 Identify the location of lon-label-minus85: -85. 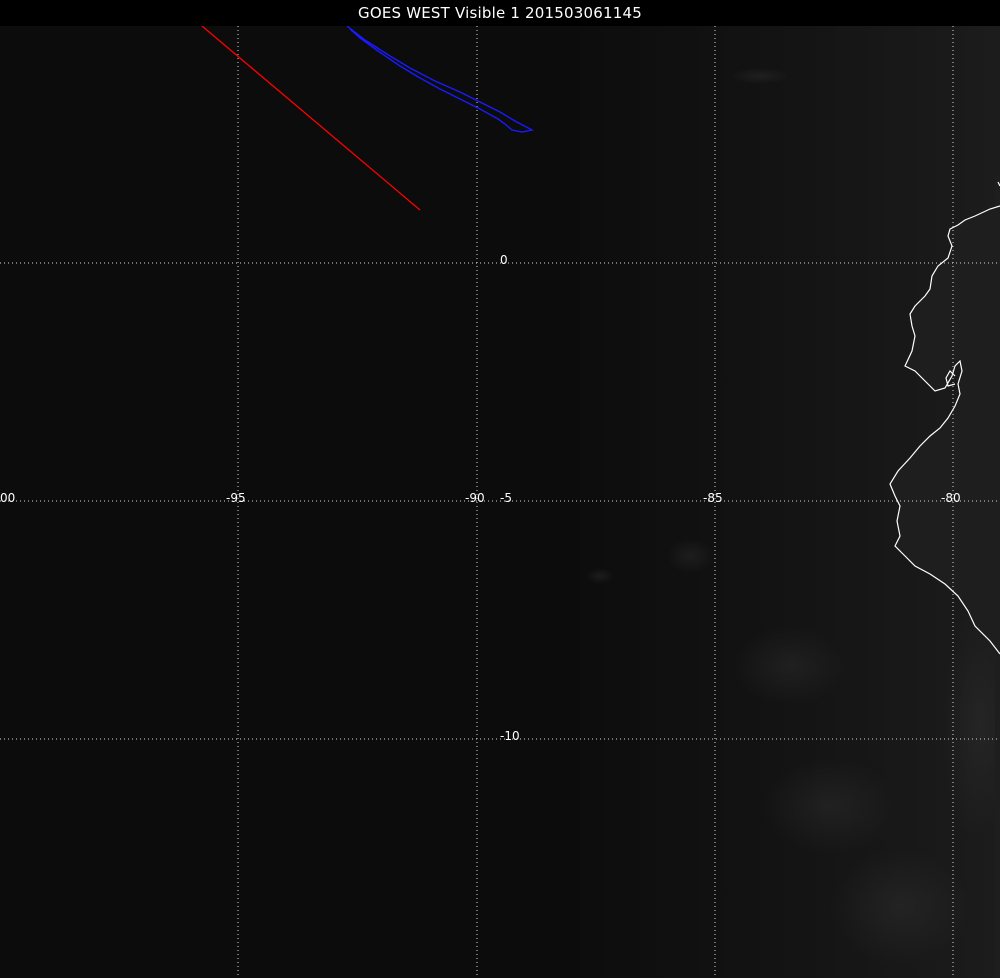
(713, 498).